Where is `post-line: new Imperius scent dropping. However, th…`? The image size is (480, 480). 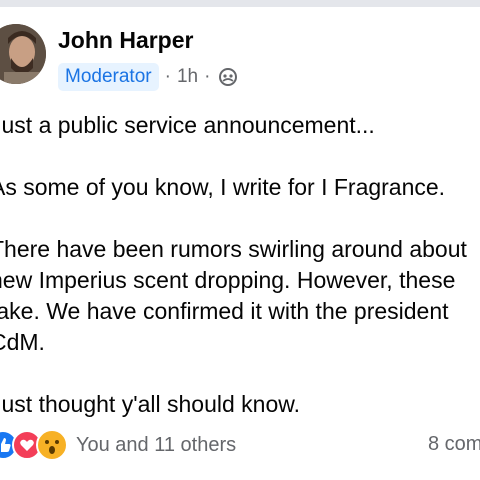 post-line: new Imperius scent dropping. However, th… is located at coordinates (228, 280).